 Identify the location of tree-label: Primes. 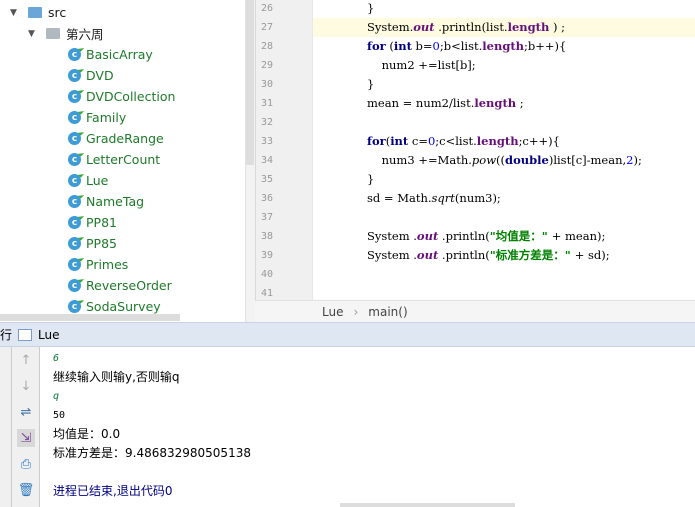
(107, 264).